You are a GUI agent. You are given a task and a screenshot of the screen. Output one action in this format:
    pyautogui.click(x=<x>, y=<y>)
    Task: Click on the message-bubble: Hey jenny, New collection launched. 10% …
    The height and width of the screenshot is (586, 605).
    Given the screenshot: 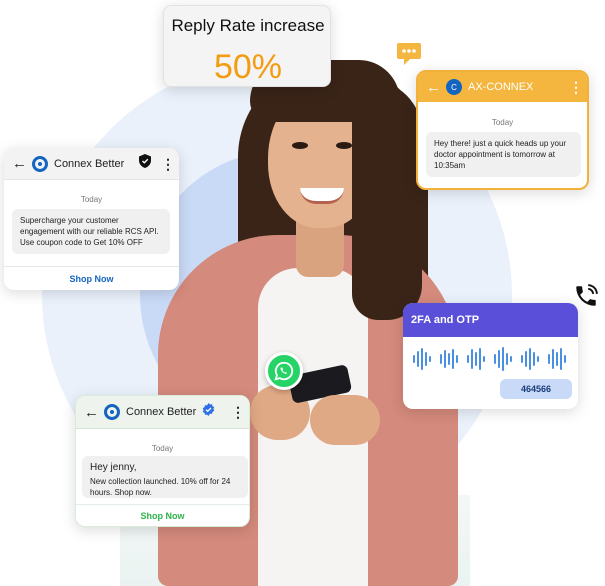 What is the action you would take?
    pyautogui.click(x=165, y=477)
    